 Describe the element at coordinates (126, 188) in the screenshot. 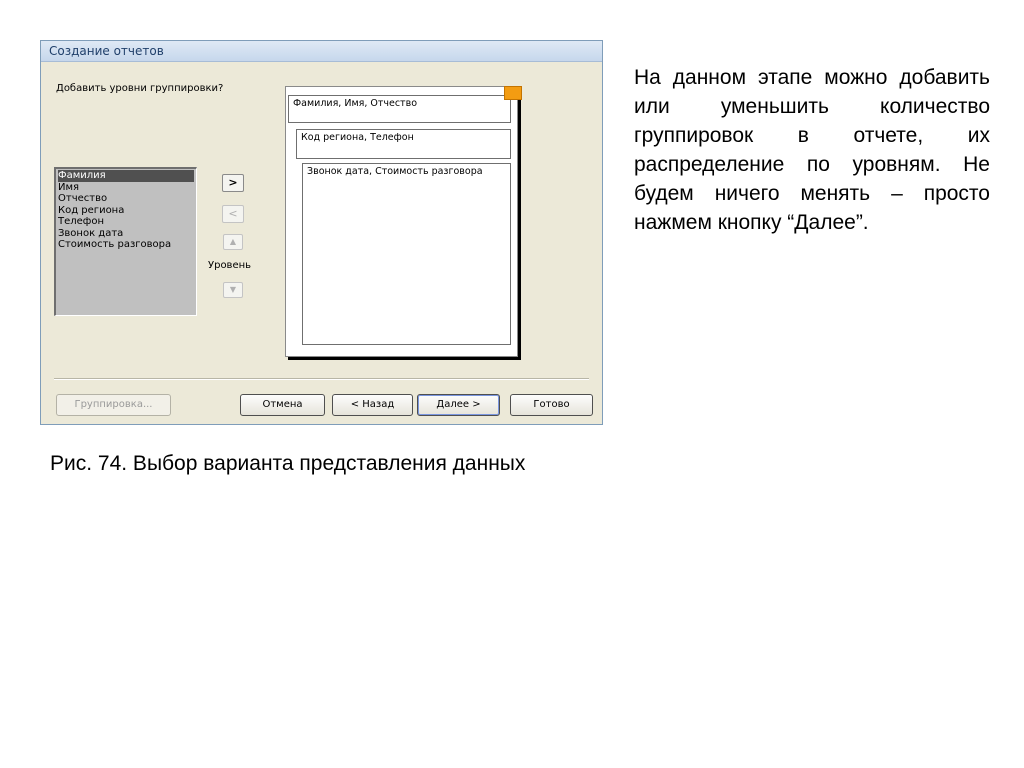

I see `list-item: Имя` at that location.